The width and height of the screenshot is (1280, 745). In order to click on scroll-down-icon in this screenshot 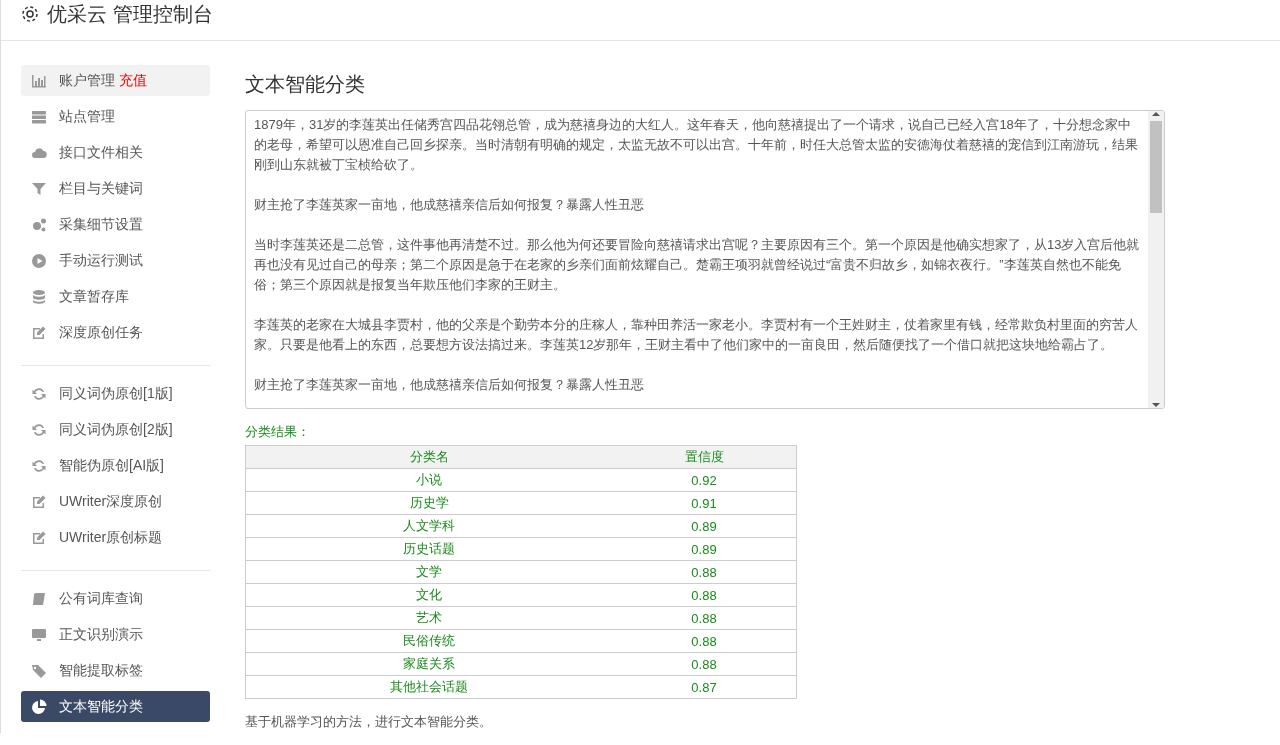, I will do `click(1156, 405)`.